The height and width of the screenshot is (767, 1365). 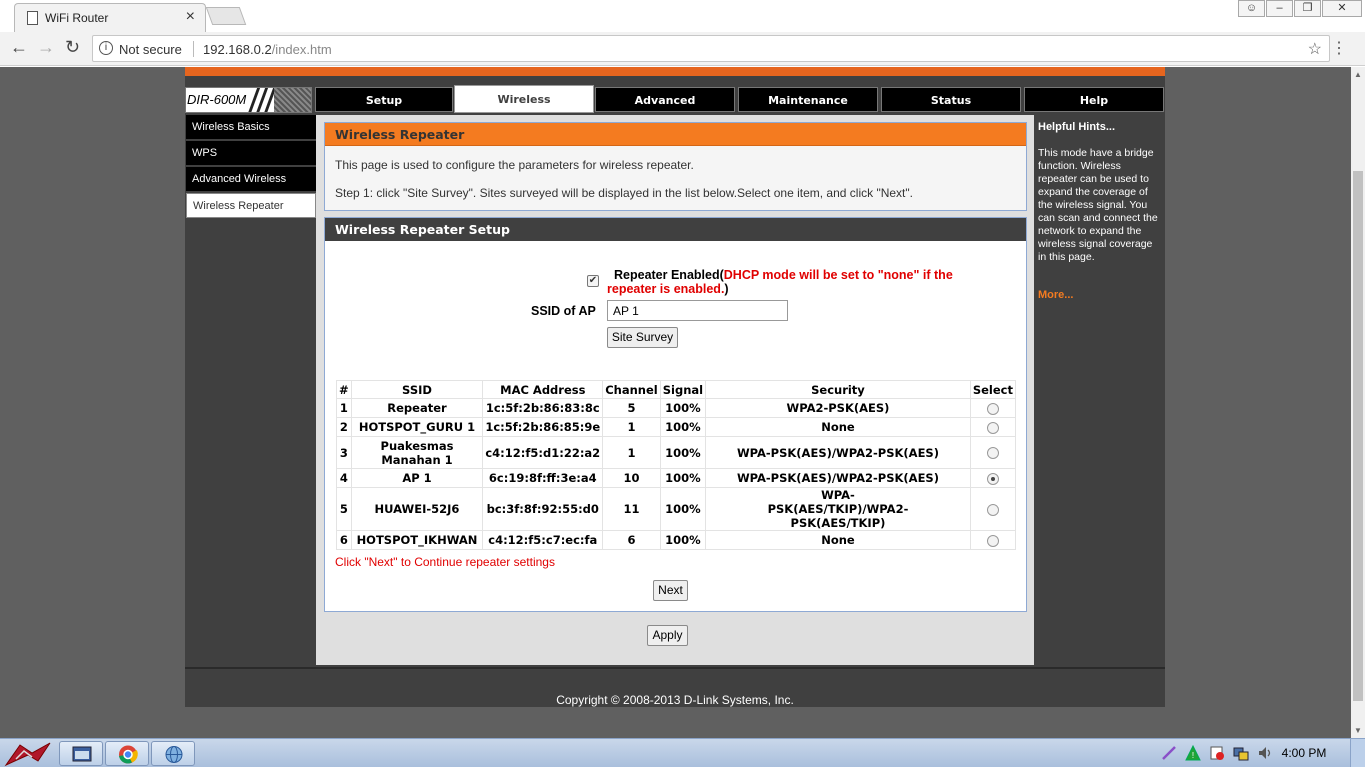 I want to click on row-select, so click(x=993, y=540).